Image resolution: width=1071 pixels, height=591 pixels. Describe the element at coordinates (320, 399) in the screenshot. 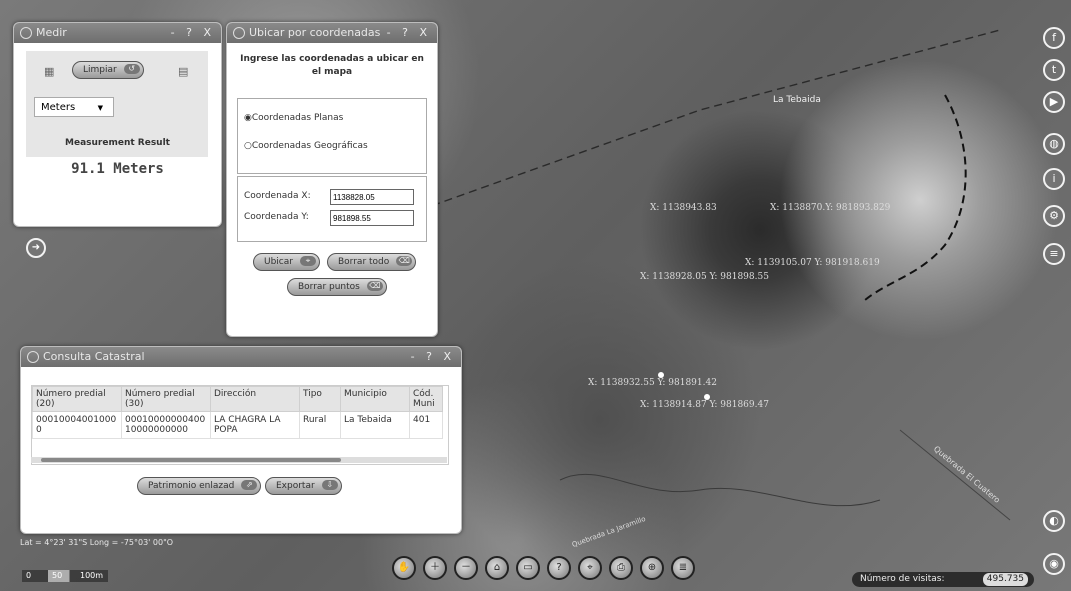

I see `column-header: Tipo` at that location.